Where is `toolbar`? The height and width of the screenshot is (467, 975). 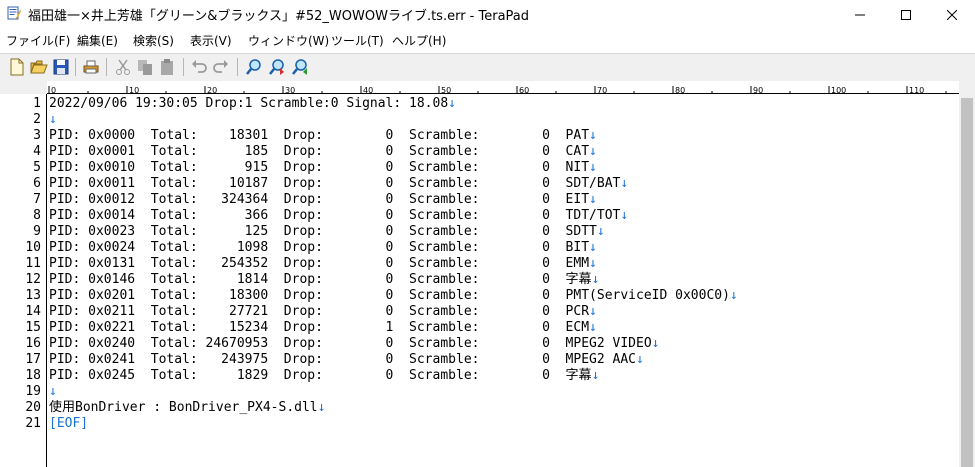 toolbar is located at coordinates (487, 67).